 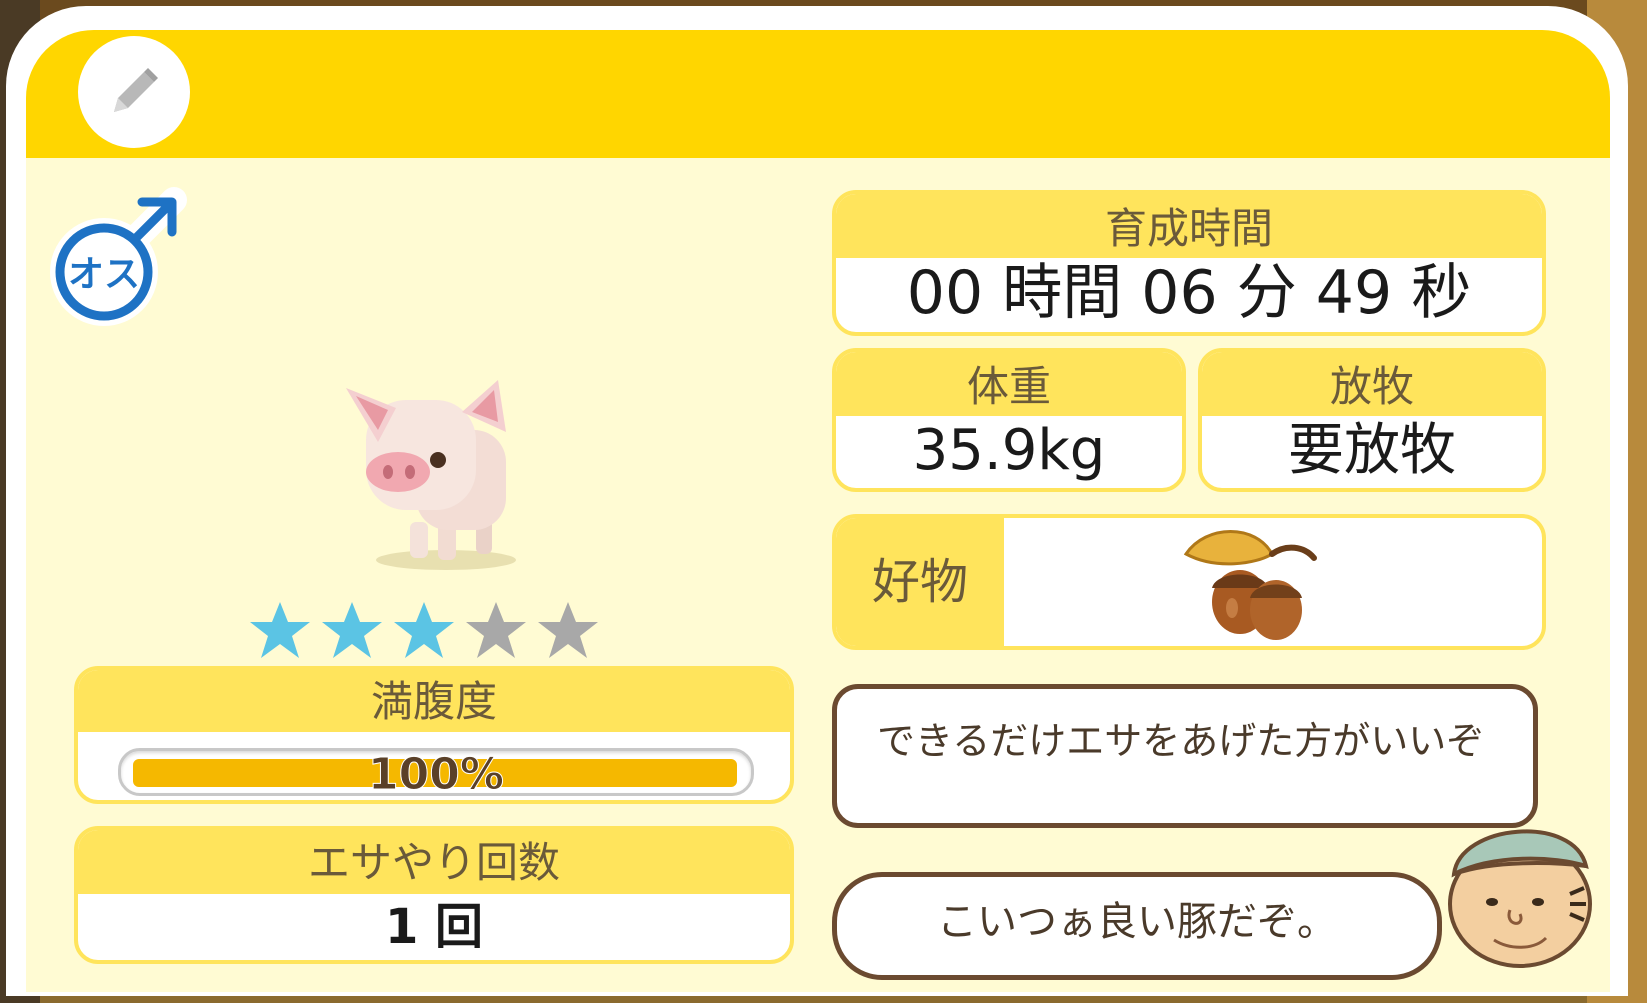 I want to click on hunger-value: 100%, so click(x=436, y=775).